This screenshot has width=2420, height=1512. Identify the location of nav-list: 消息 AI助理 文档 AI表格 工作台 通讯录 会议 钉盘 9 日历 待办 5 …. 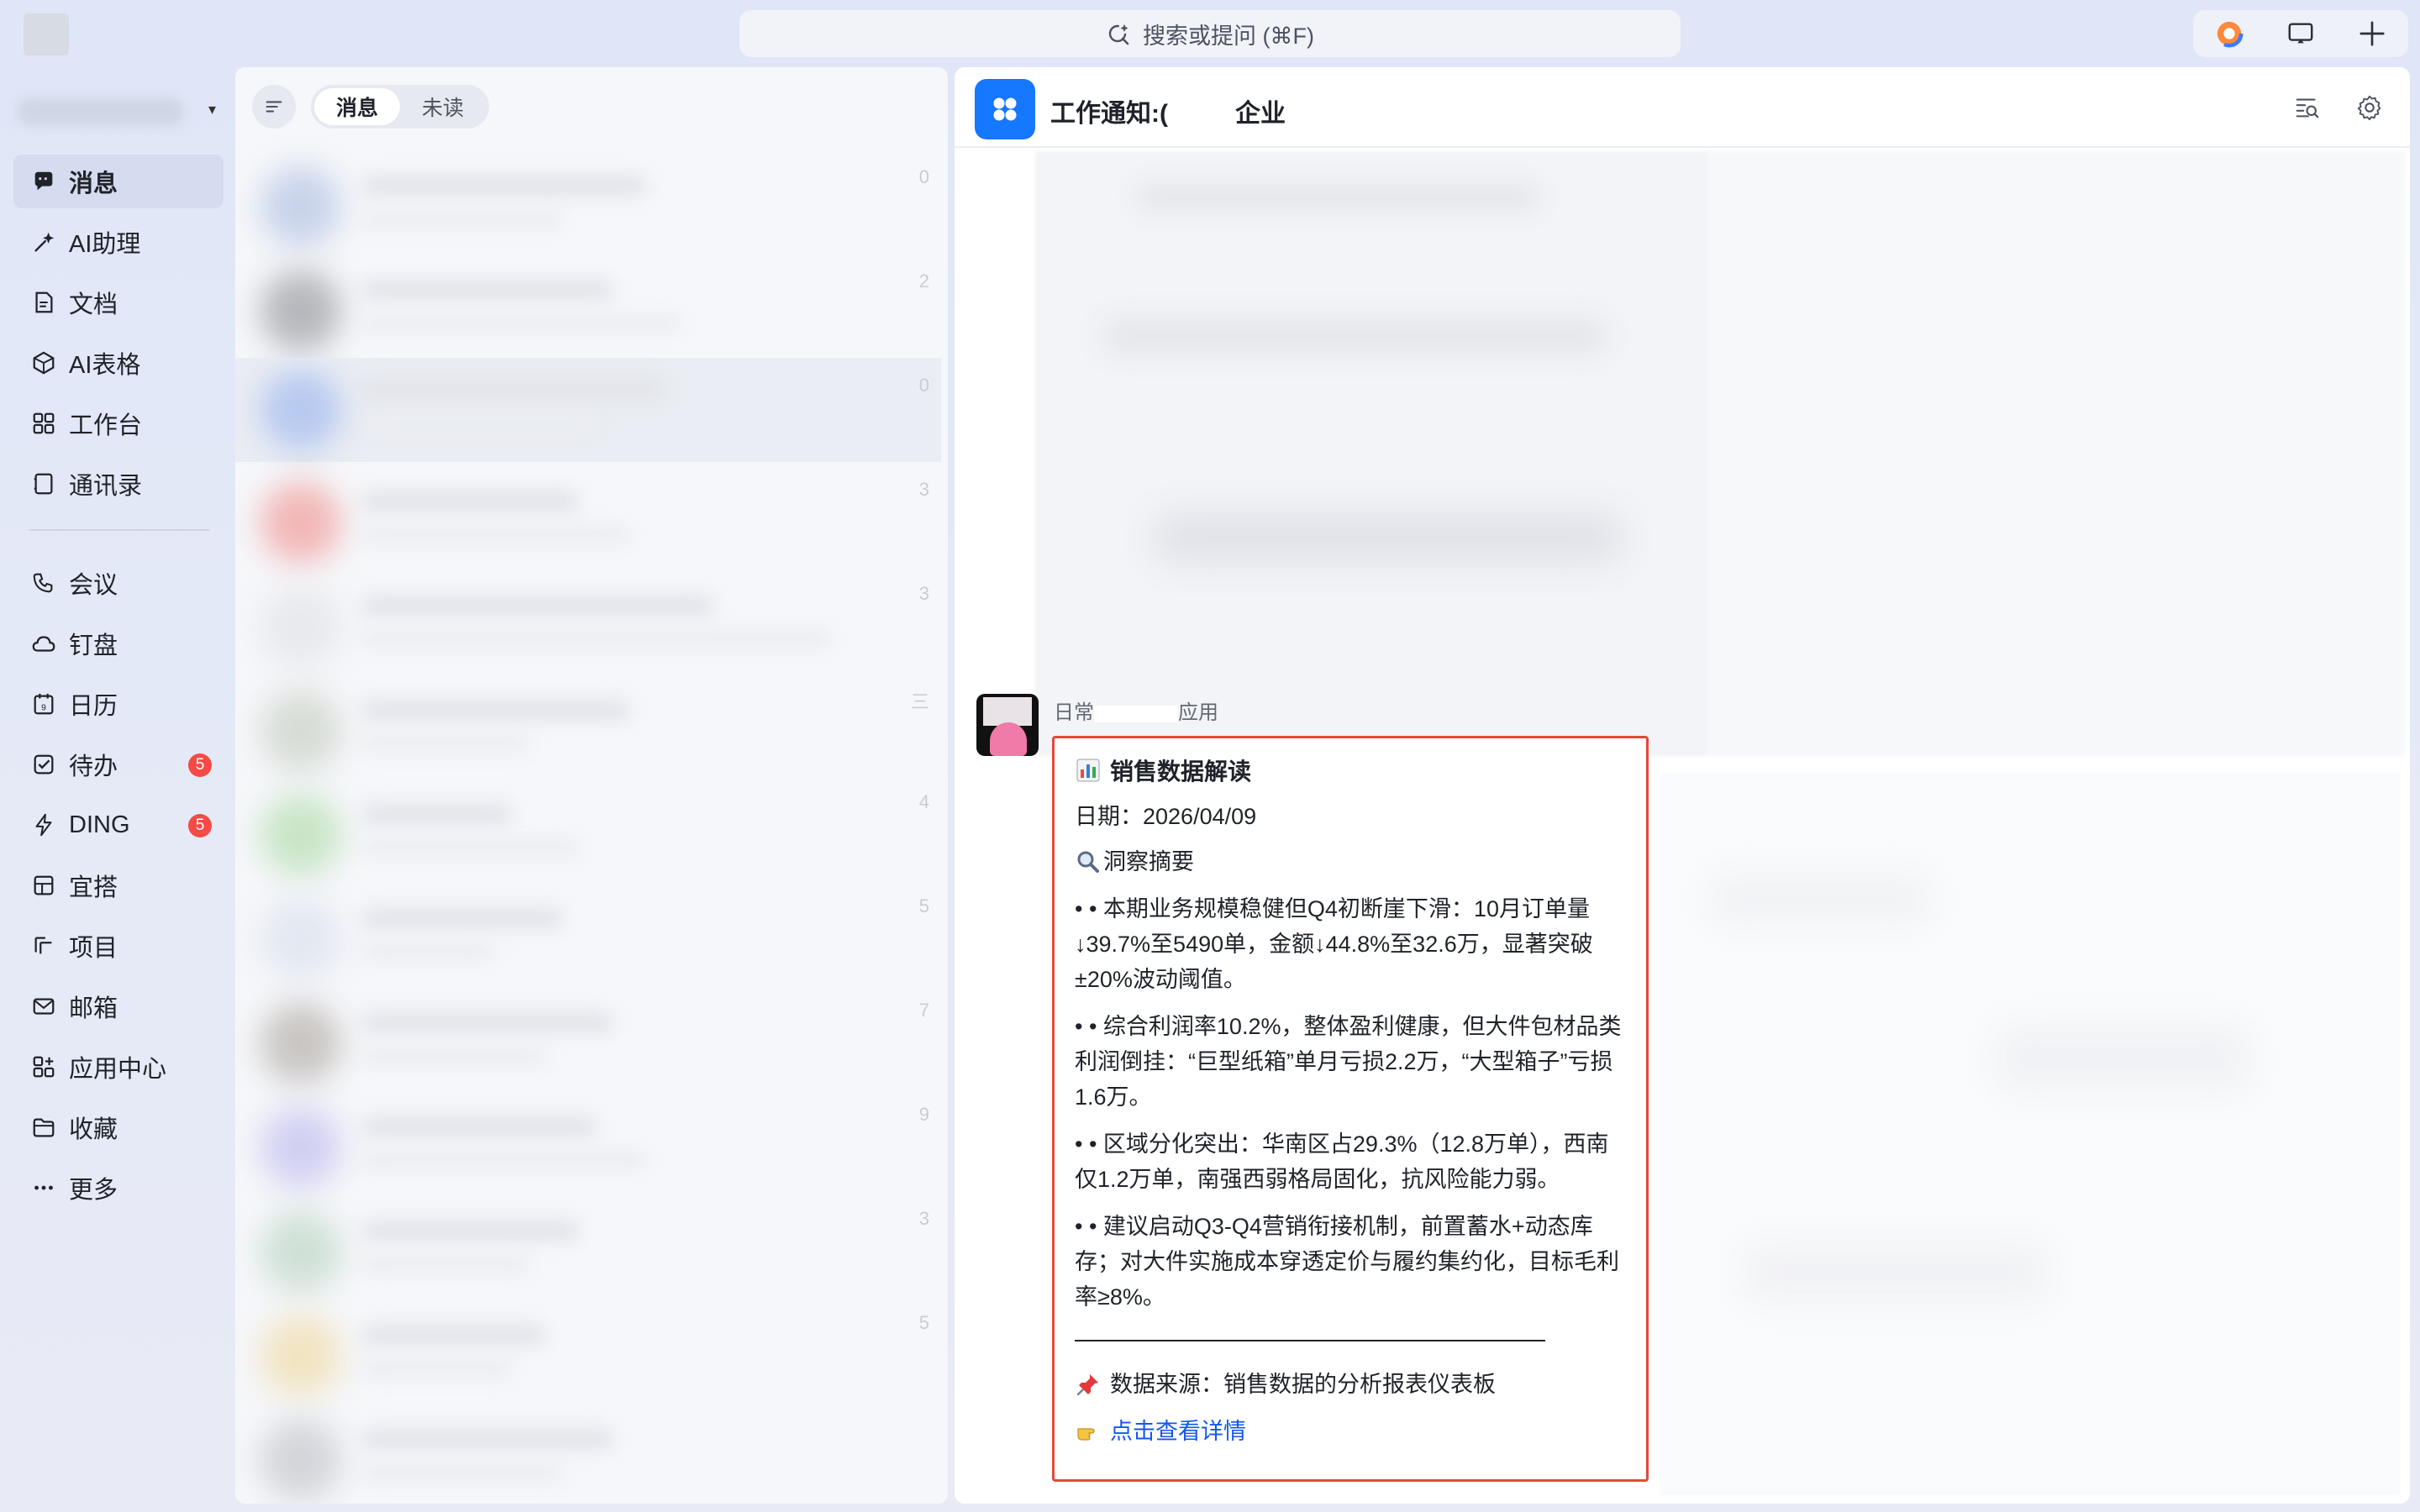
(118, 688).